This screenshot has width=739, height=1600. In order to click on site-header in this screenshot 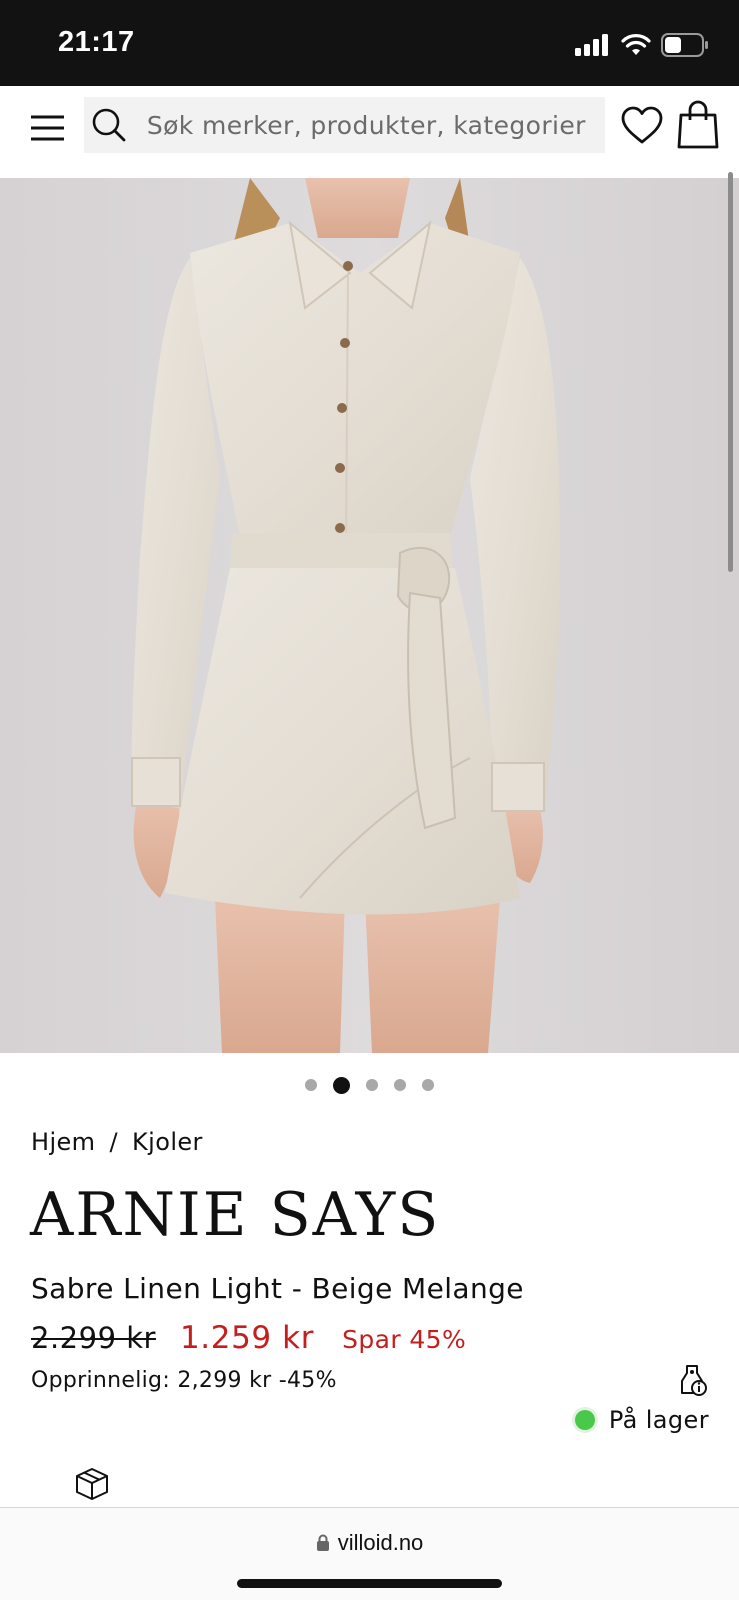, I will do `click(369, 132)`.